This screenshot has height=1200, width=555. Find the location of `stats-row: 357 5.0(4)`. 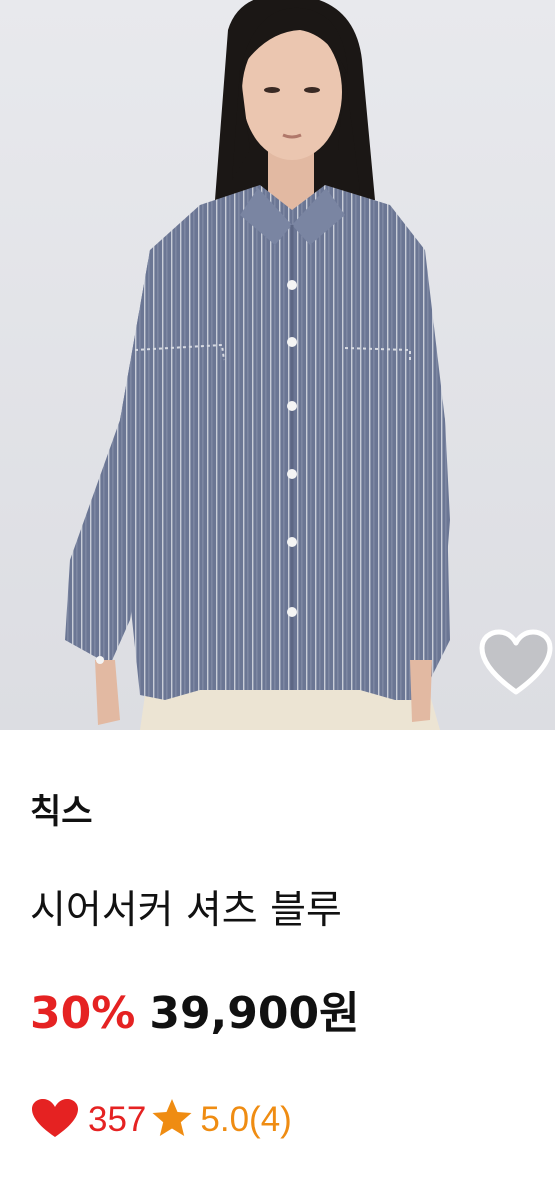

stats-row: 357 5.0(4) is located at coordinates (161, 1120).